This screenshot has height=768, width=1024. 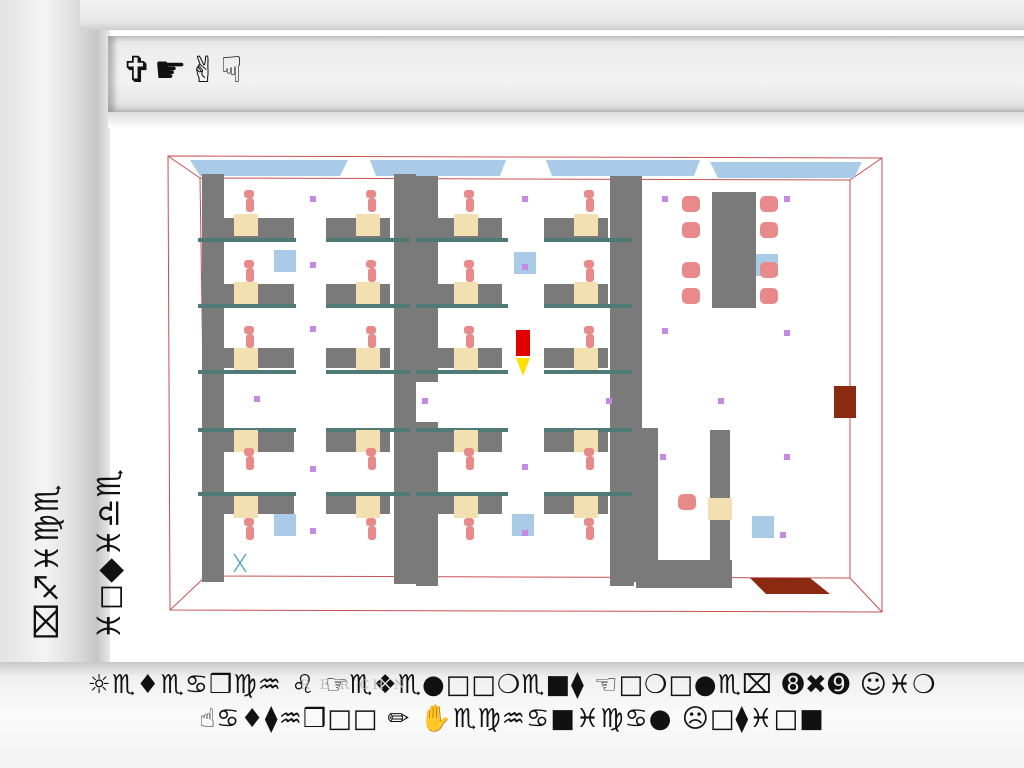 What do you see at coordinates (526, 169) in the screenshot?
I see `windows` at bounding box center [526, 169].